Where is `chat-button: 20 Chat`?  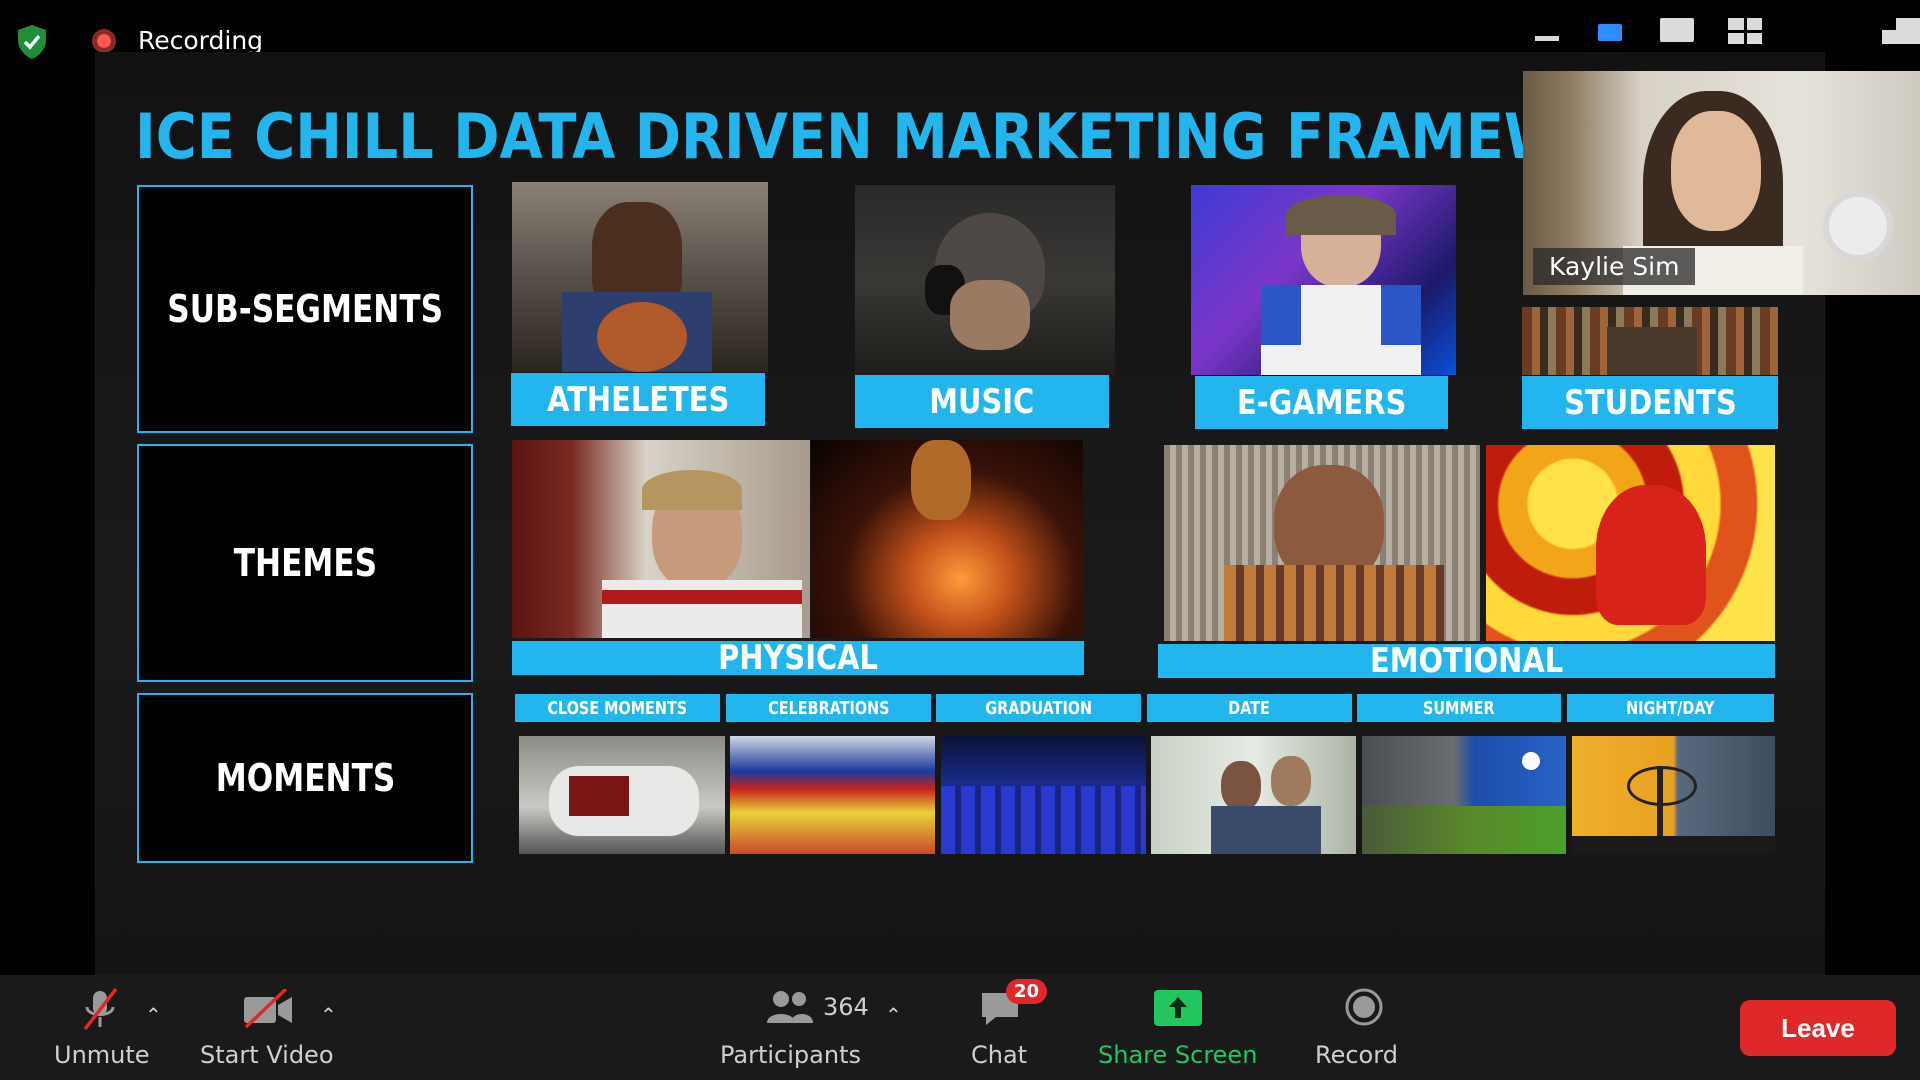 chat-button: 20 Chat is located at coordinates (1004, 1027).